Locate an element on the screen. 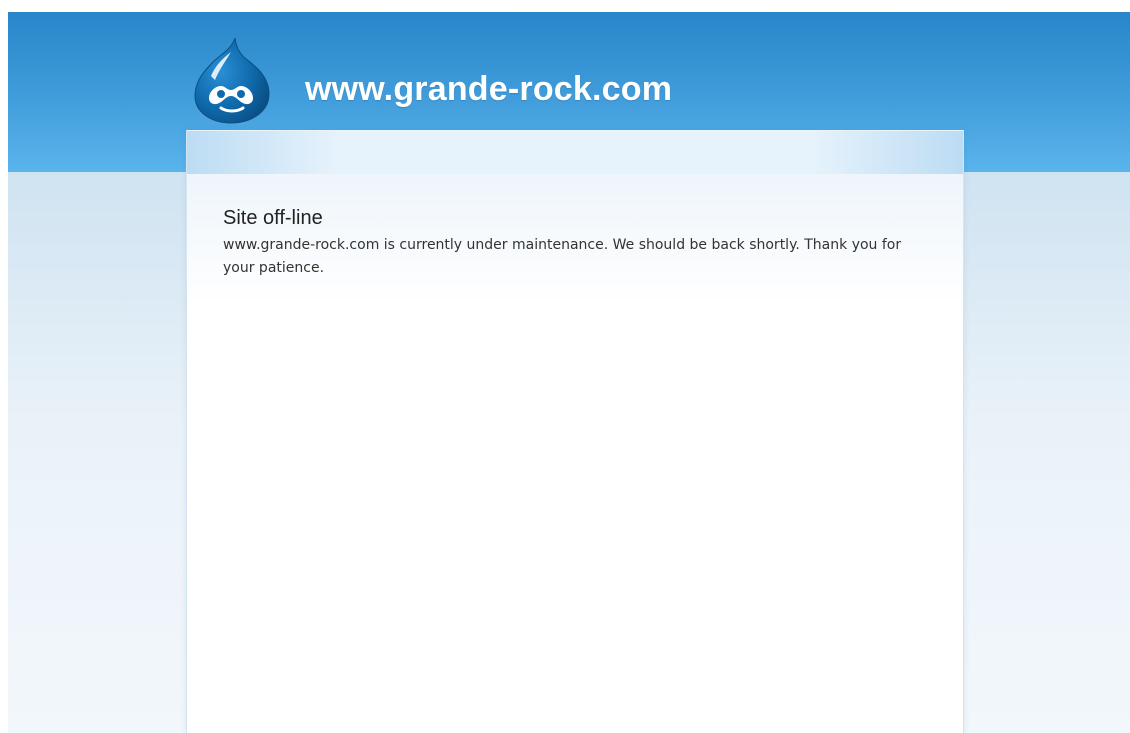 The image size is (1130, 733). background-right is located at coordinates (1047, 452).